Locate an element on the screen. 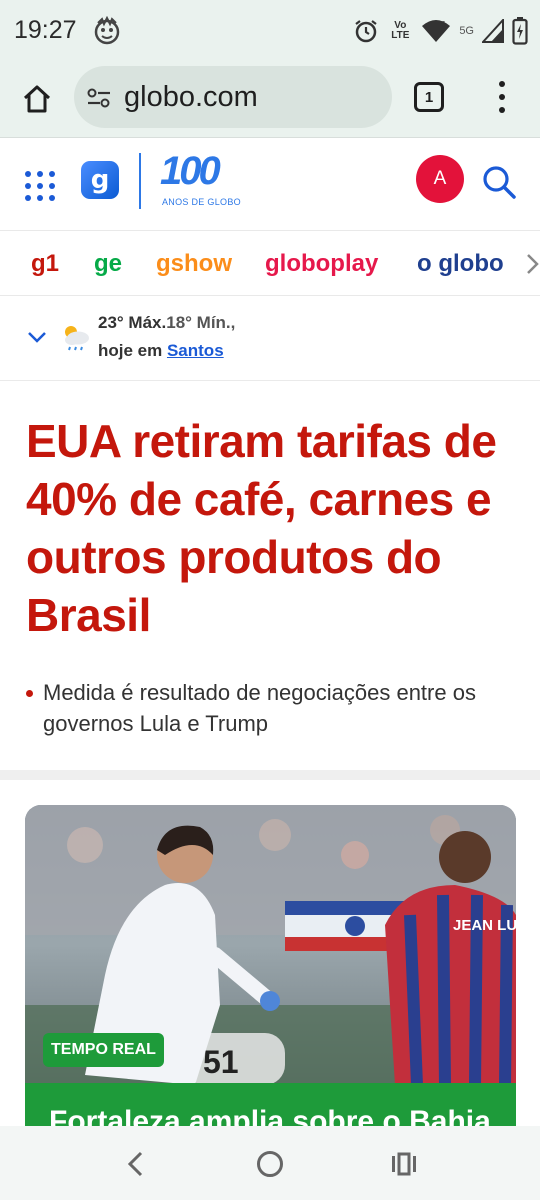 Image resolution: width=540 pixels, height=1200 pixels. globo-g-logo: g is located at coordinates (100, 180).